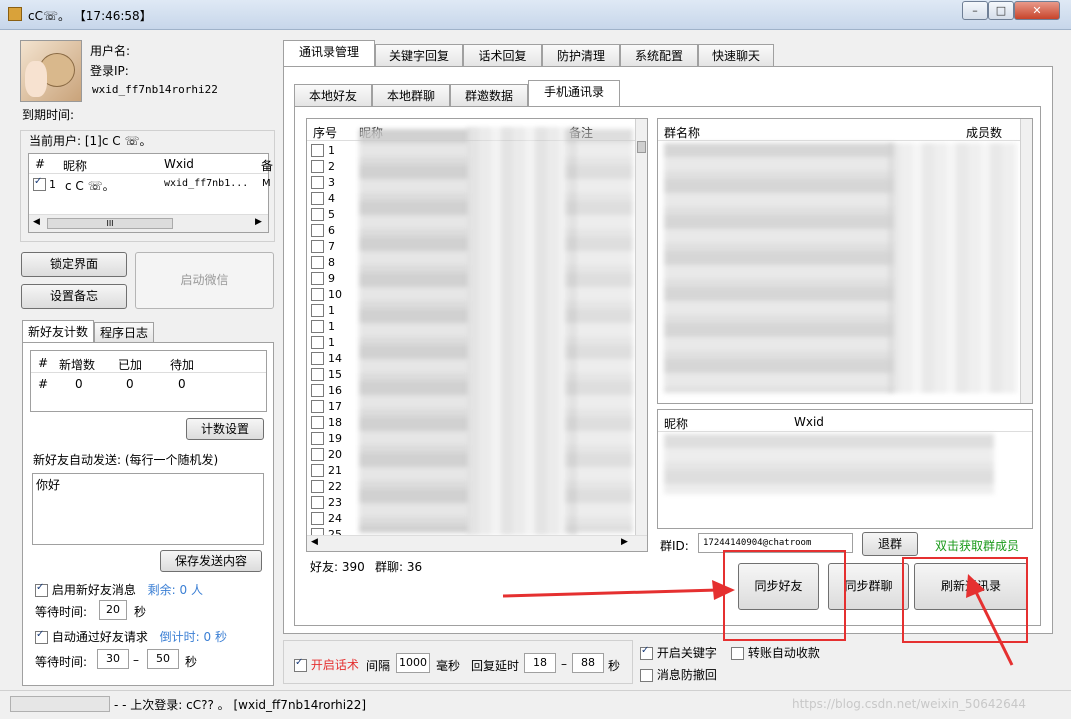  I want to click on script-options-group: 开启话术 间隔 1000 毫秒 回复延时 18 – 88 秒, so click(458, 662).